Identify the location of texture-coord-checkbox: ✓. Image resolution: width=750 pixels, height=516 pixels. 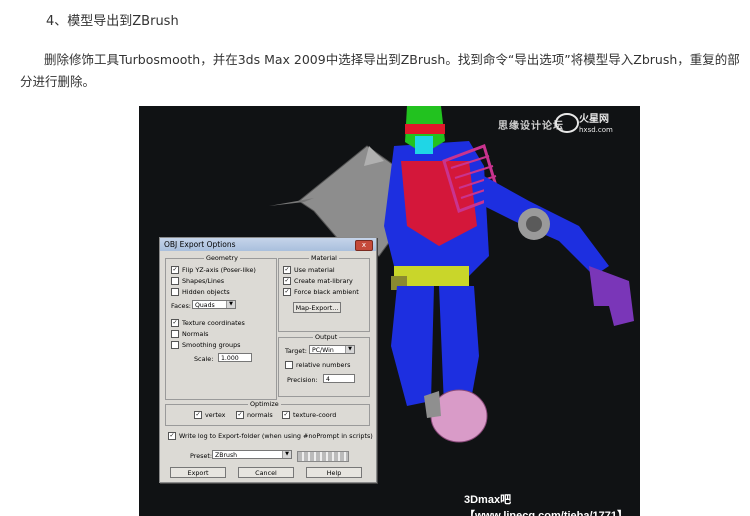
(286, 415).